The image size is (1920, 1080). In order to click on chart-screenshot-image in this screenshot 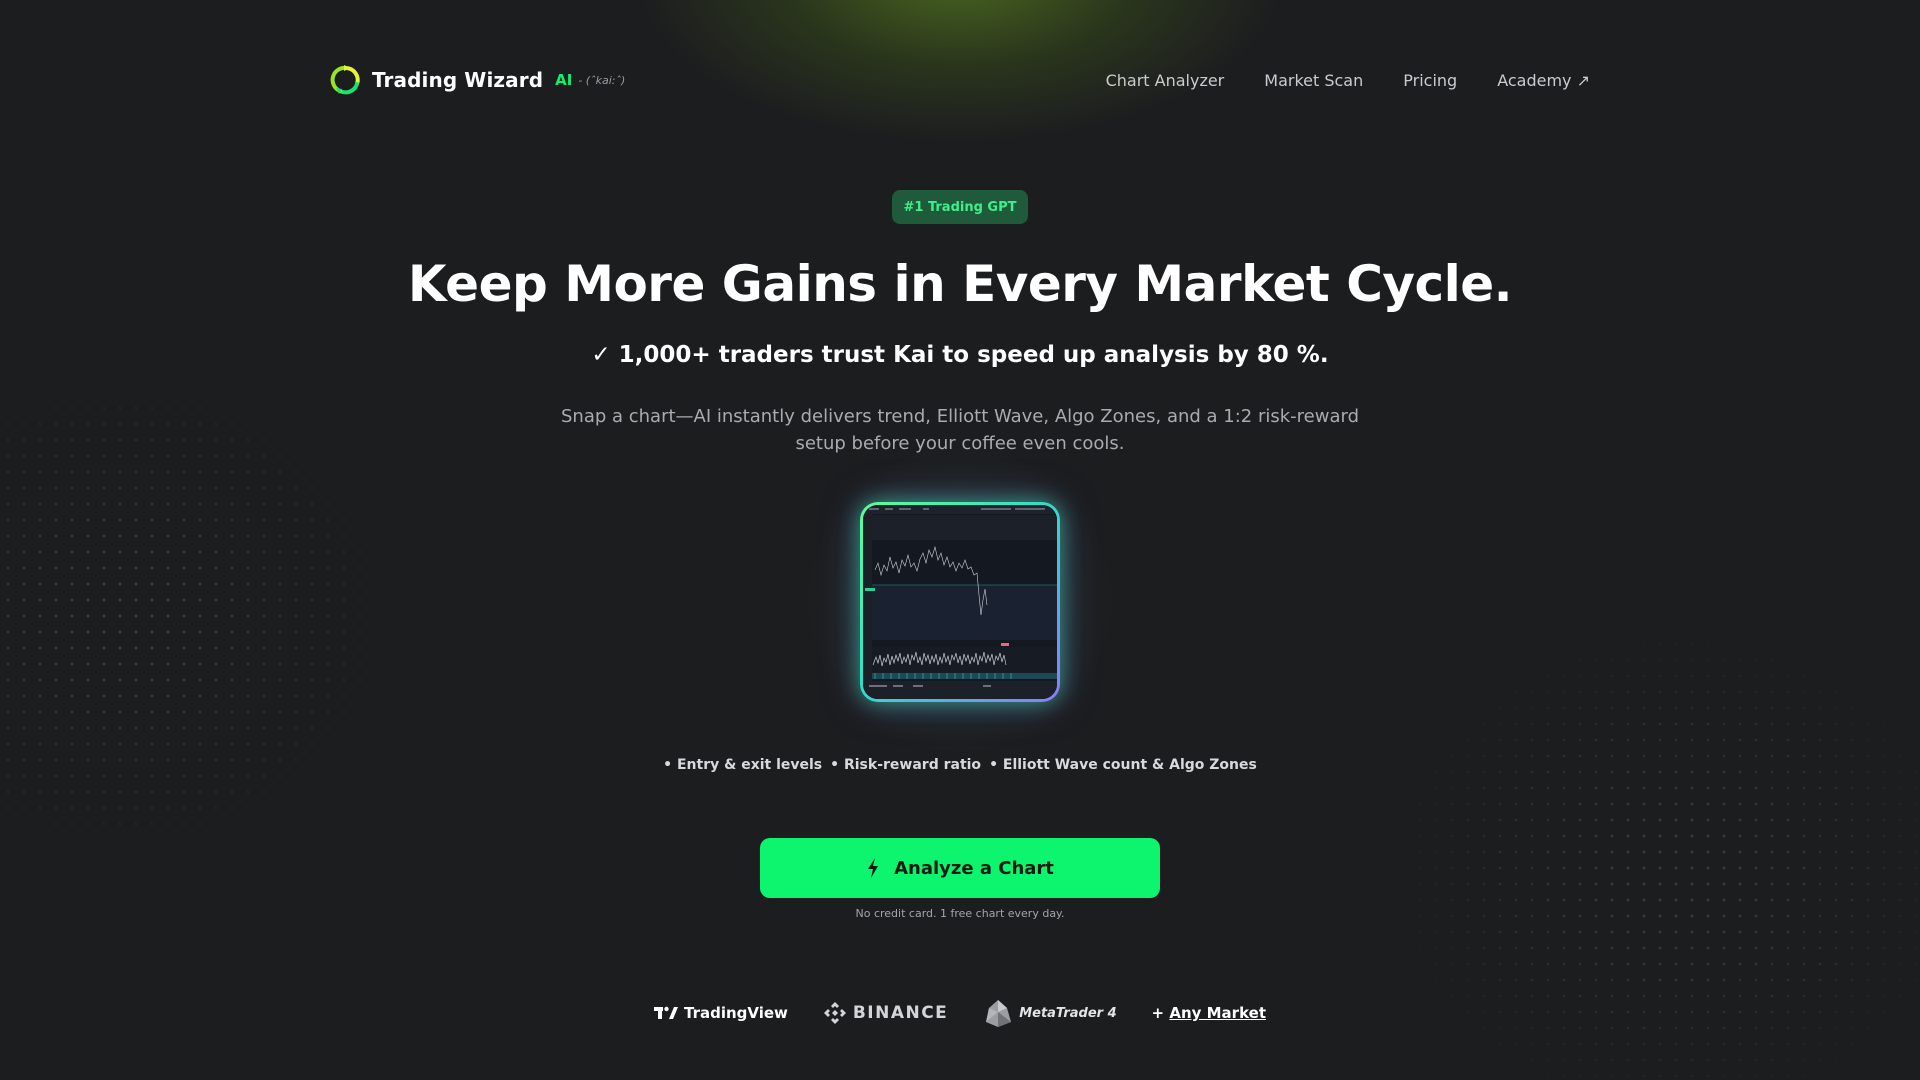, I will do `click(960, 602)`.